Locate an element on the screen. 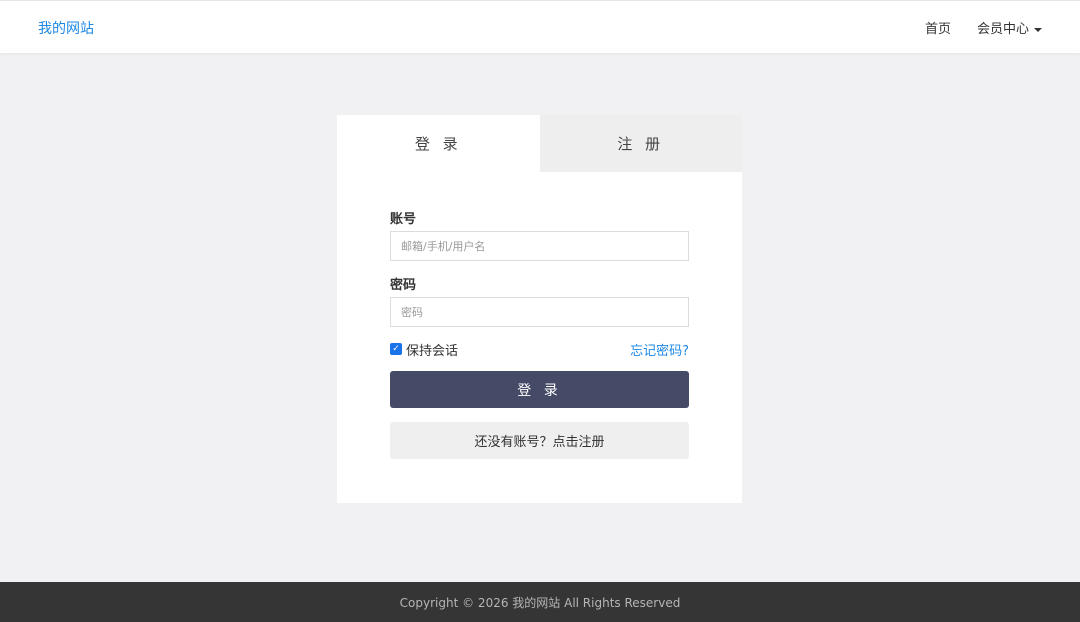 The height and width of the screenshot is (622, 1080). caret-down-icon is located at coordinates (1038, 29).